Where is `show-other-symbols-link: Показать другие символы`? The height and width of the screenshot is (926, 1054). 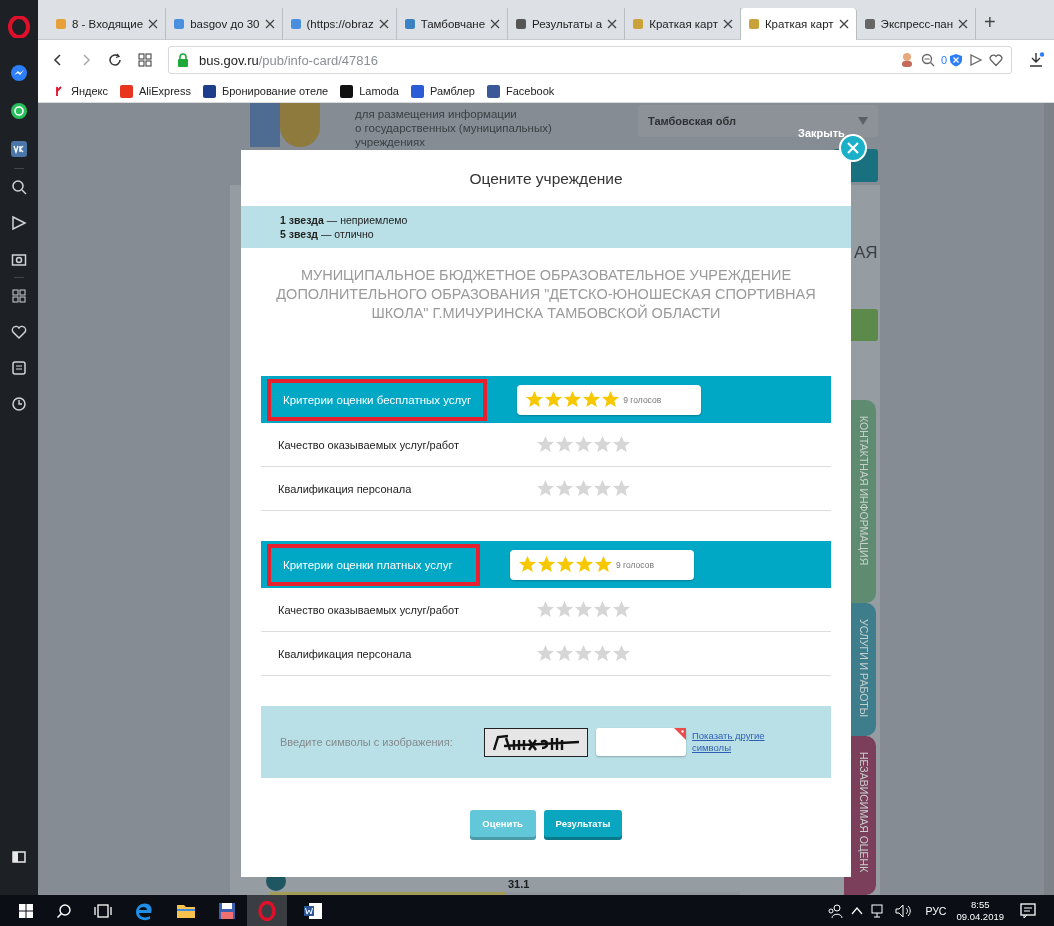
show-other-symbols-link: Показать другие символы is located at coordinates (732, 742).